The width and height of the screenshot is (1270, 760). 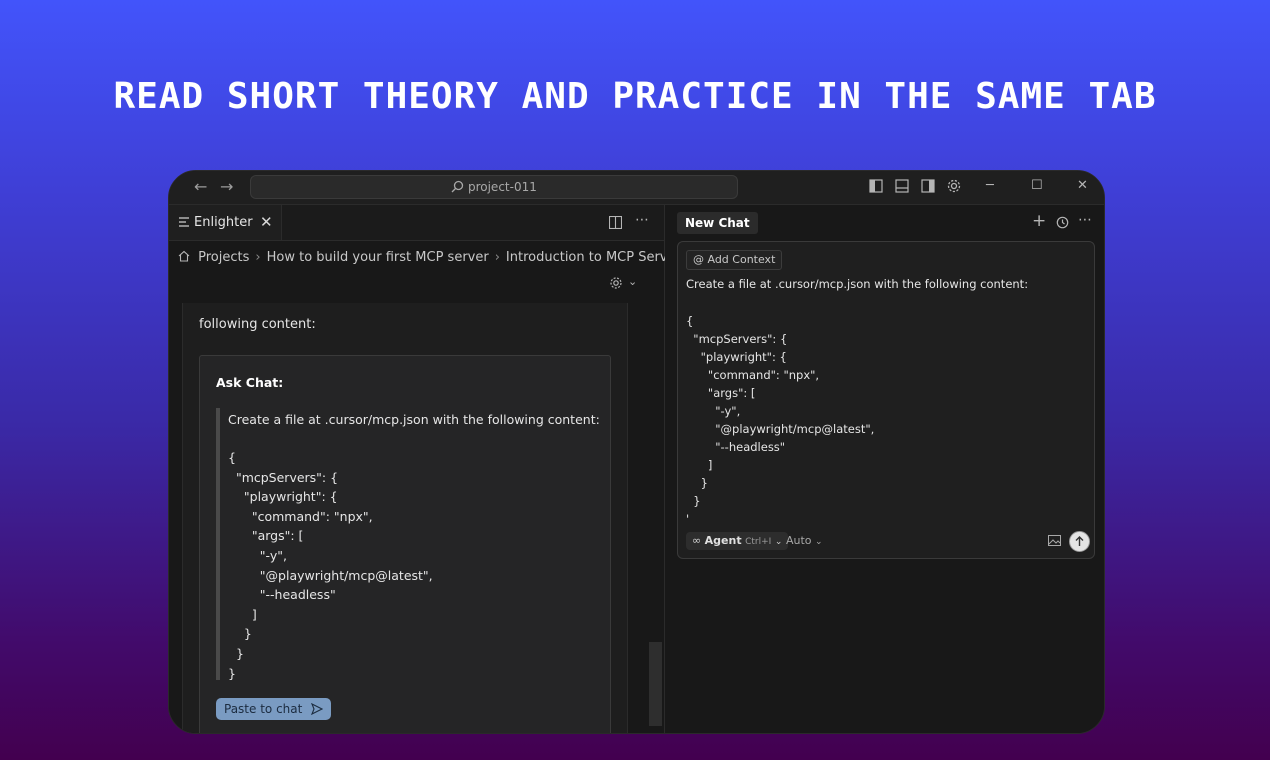 What do you see at coordinates (218, 544) in the screenshot?
I see `quote-bar` at bounding box center [218, 544].